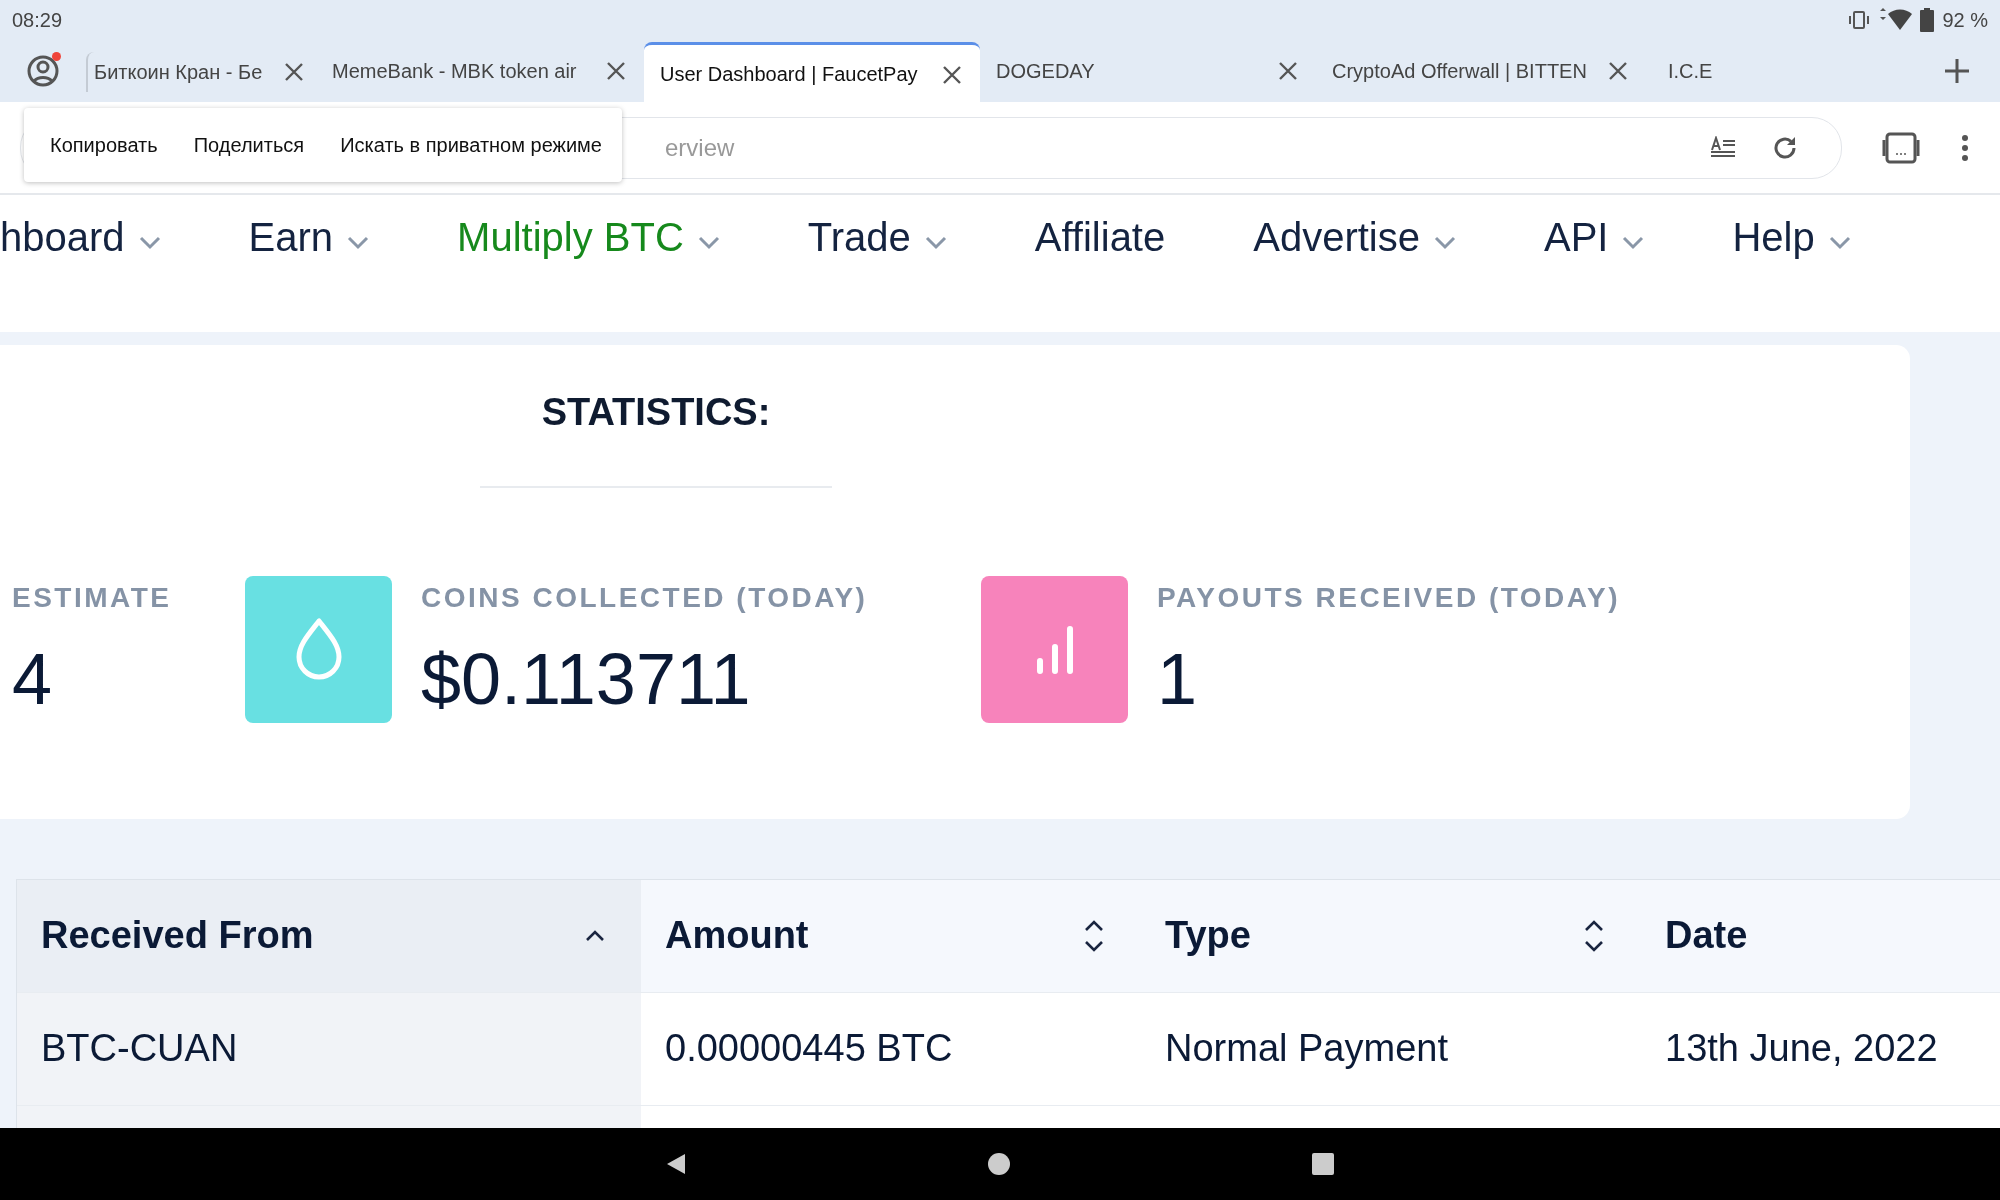  Describe the element at coordinates (353, 237) in the screenshot. I see `nav-link: Earn` at that location.